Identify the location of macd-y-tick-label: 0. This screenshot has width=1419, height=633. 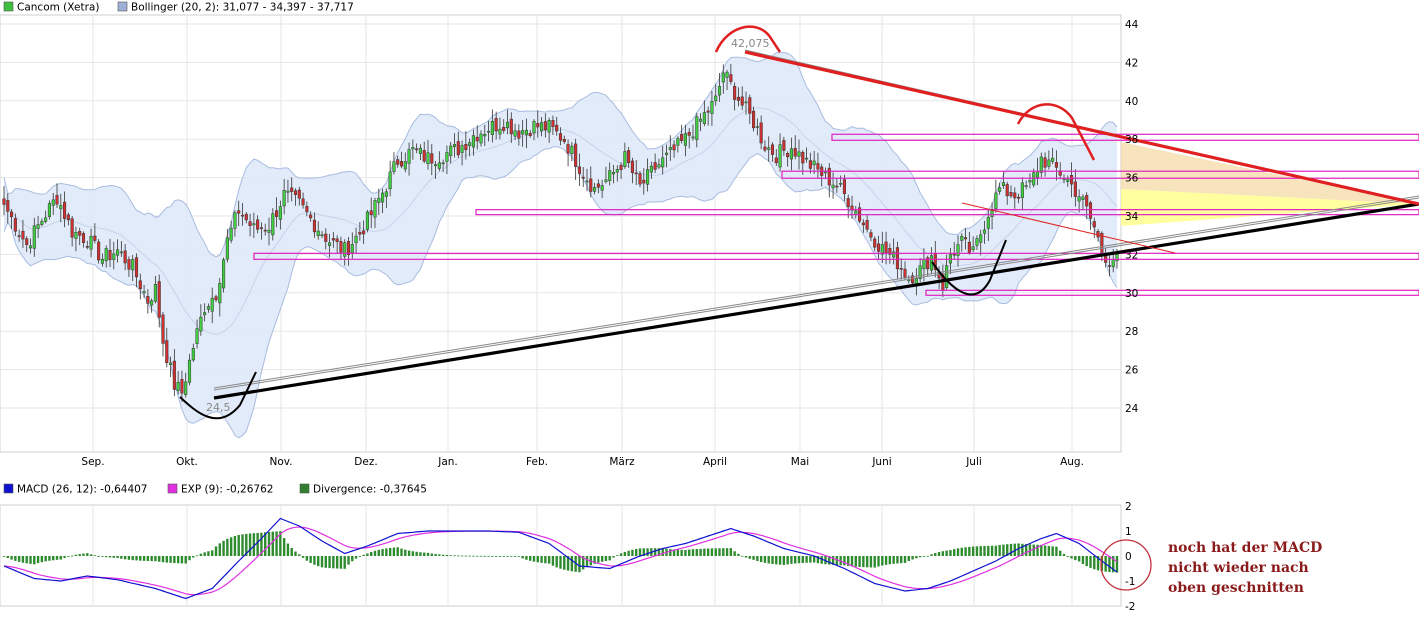
(1128, 557).